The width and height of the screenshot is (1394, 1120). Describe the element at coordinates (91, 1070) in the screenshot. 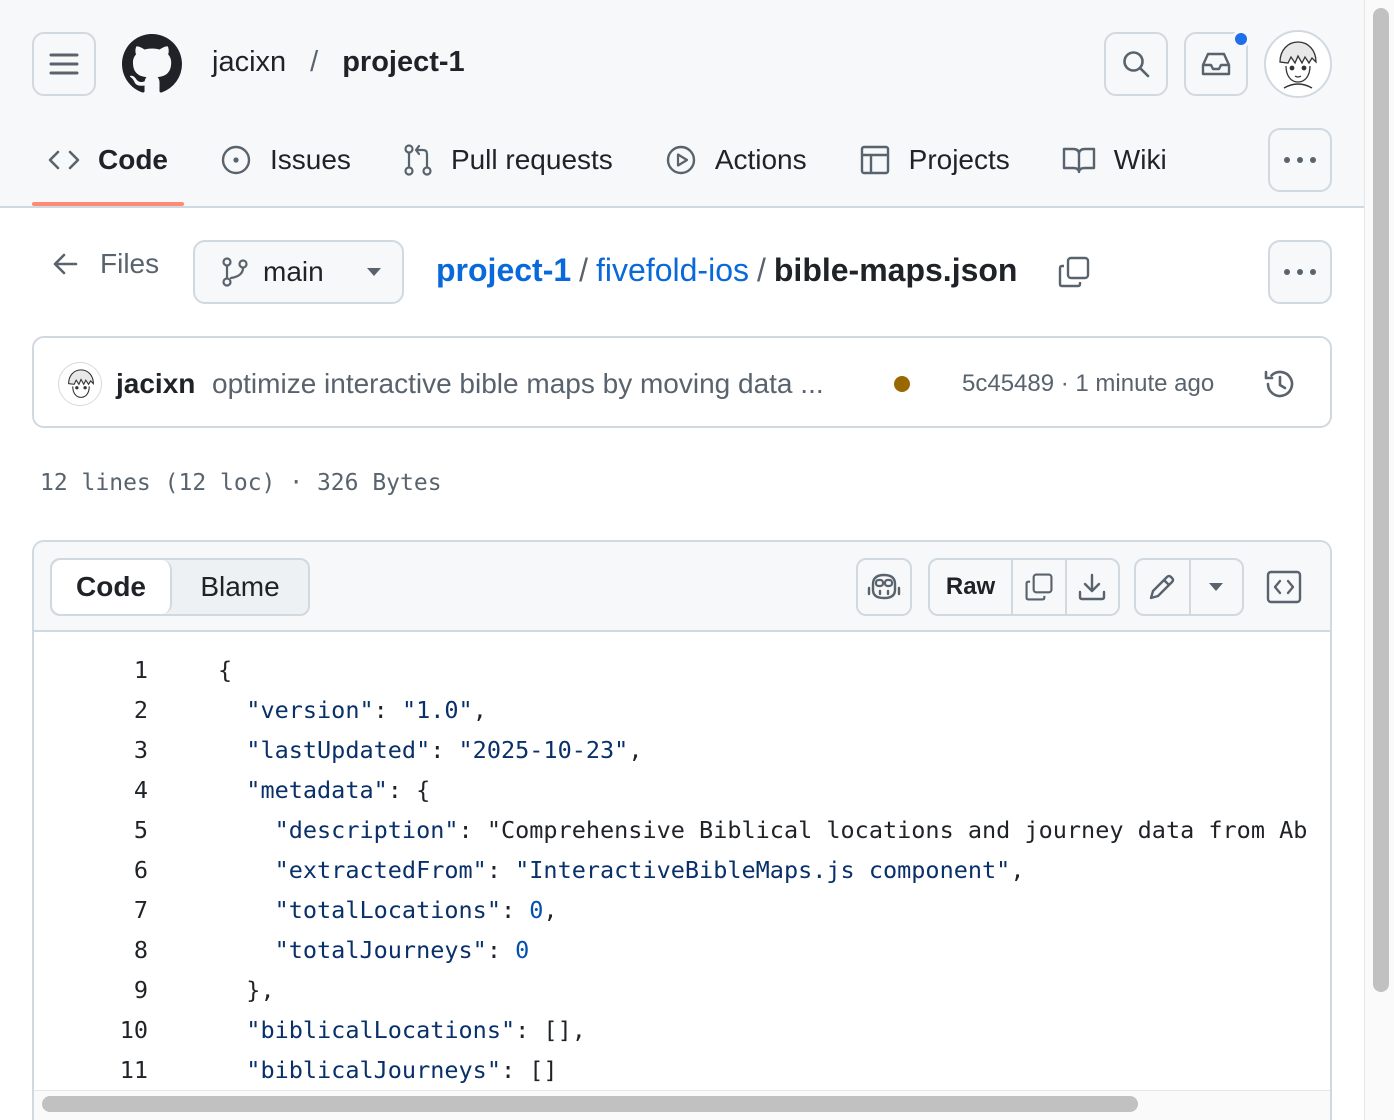

I see `line-number: 11` at that location.